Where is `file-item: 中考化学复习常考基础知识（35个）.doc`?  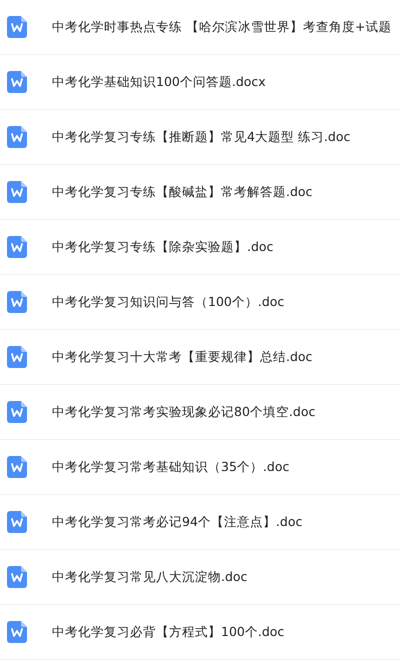
file-item: 中考化学复习常考基础知识（35个）.doc is located at coordinates (200, 467).